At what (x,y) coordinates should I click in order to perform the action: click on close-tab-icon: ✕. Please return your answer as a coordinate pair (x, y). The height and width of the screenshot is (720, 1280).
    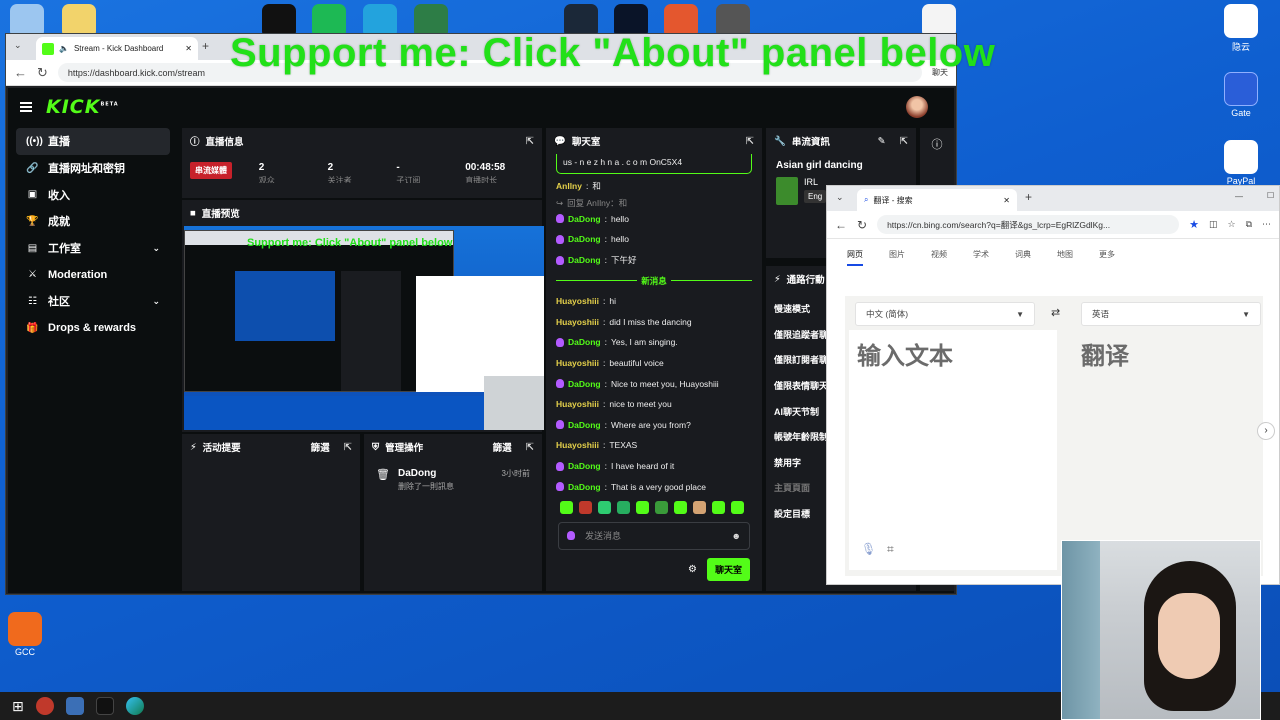
    Looking at the image, I should click on (188, 48).